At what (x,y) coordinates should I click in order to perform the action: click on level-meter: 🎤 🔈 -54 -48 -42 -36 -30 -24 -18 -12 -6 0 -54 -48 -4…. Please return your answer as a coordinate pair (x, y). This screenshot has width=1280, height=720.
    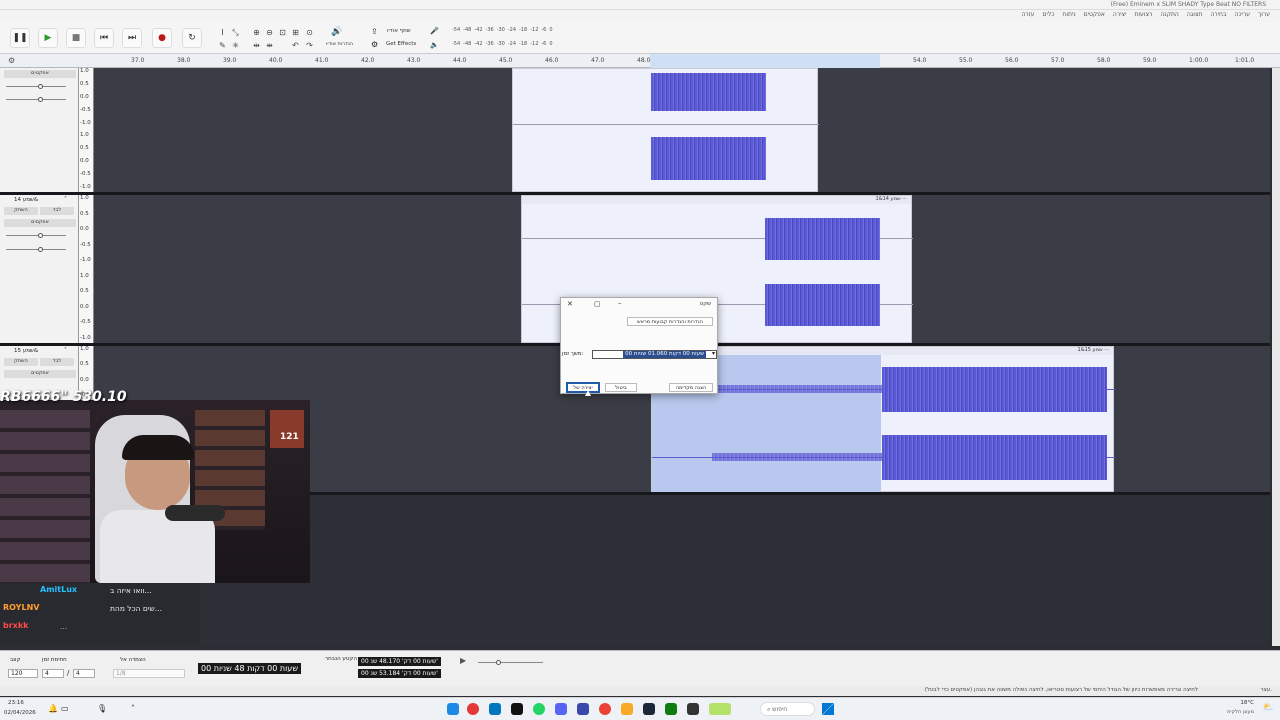
    Looking at the image, I should click on (500, 38).